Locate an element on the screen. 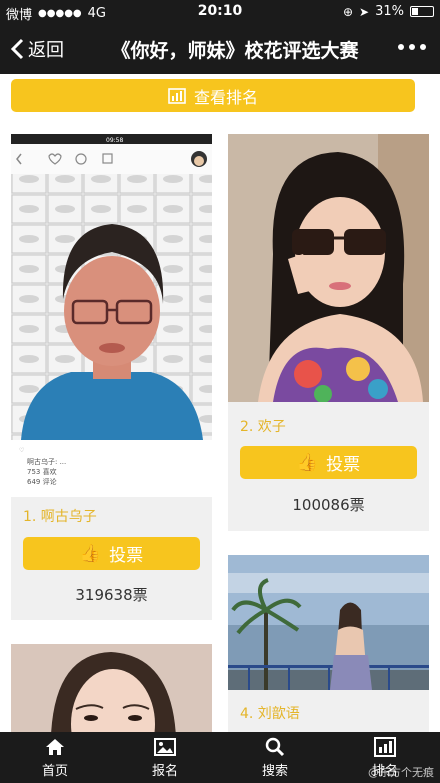 Image resolution: width=440 pixels, height=783 pixels. tab-signup: 报名 is located at coordinates (165, 757).